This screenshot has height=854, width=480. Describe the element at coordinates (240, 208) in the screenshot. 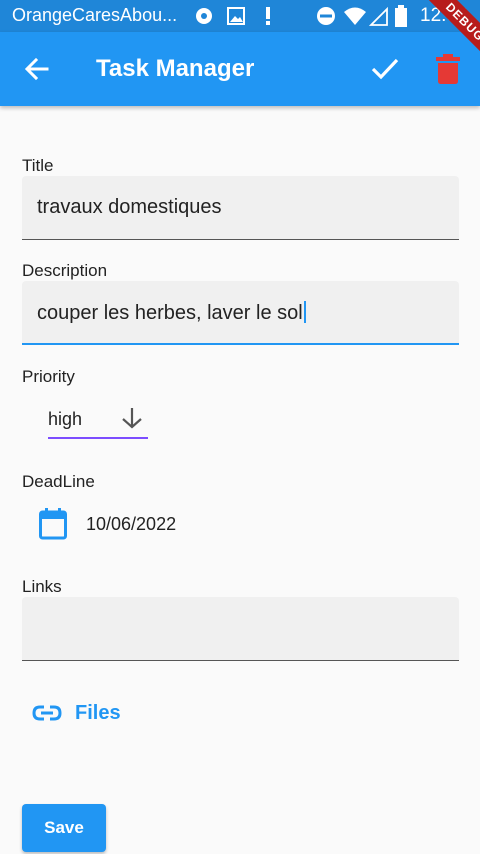

I see `title-field: travaux domestiques` at that location.